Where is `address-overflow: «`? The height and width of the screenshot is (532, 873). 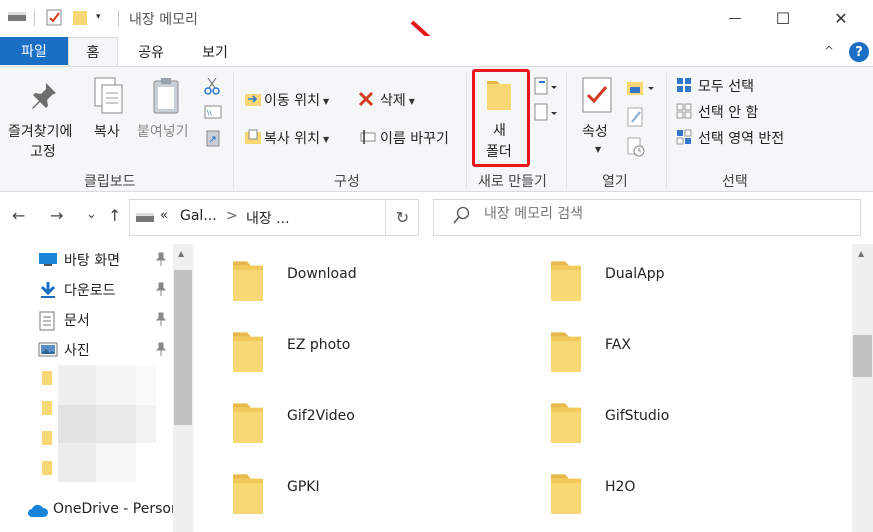
address-overflow: « is located at coordinates (164, 215).